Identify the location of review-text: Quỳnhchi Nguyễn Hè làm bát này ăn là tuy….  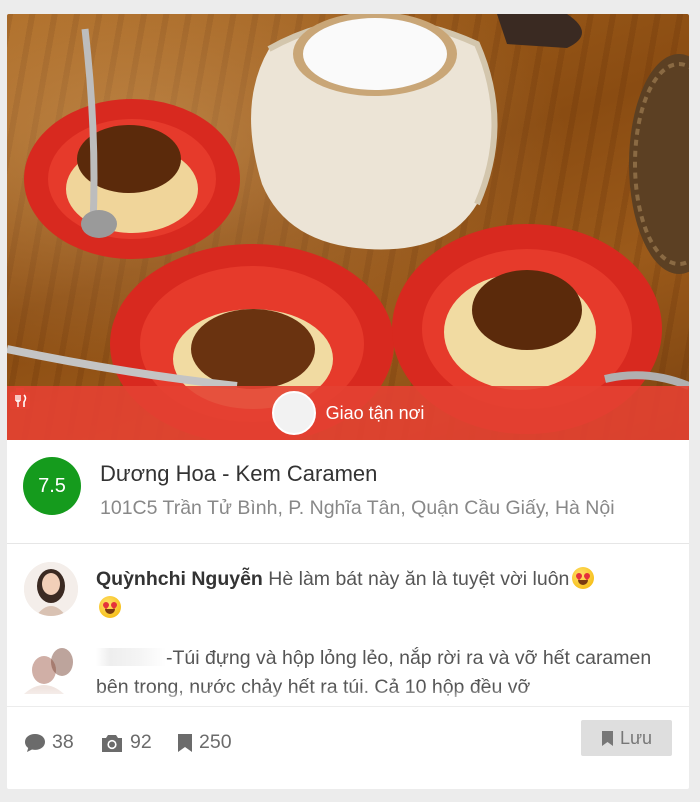
(381, 594).